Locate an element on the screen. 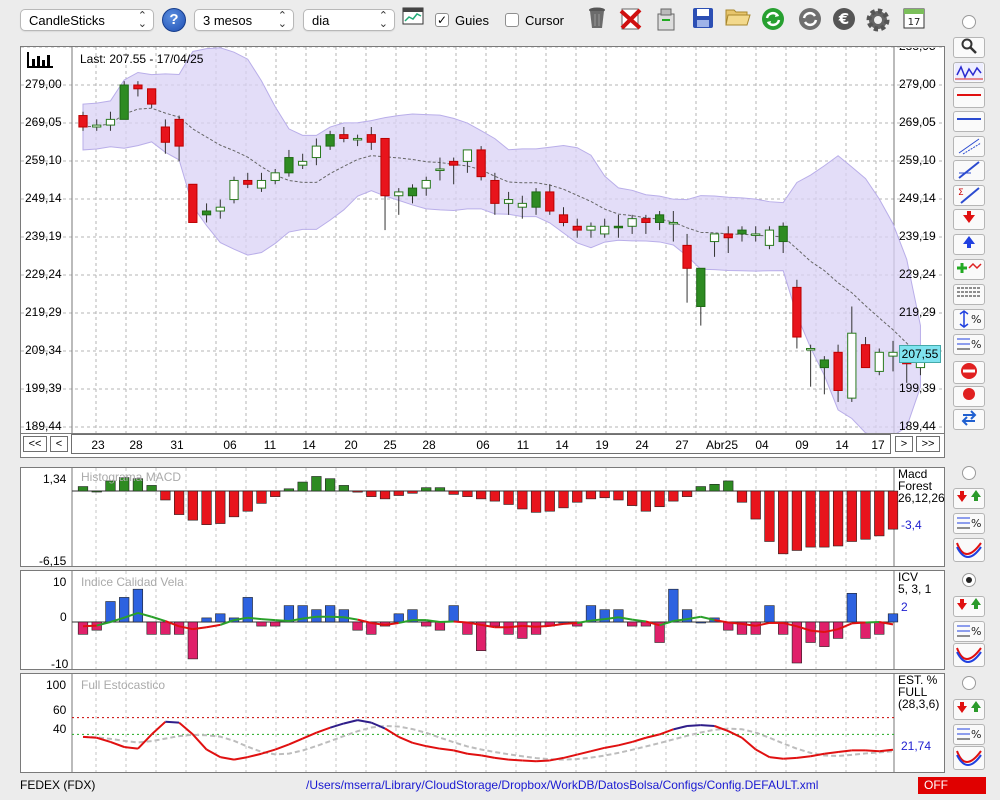 The width and height of the screenshot is (1000, 800). clear-icon is located at coordinates (666, 20).